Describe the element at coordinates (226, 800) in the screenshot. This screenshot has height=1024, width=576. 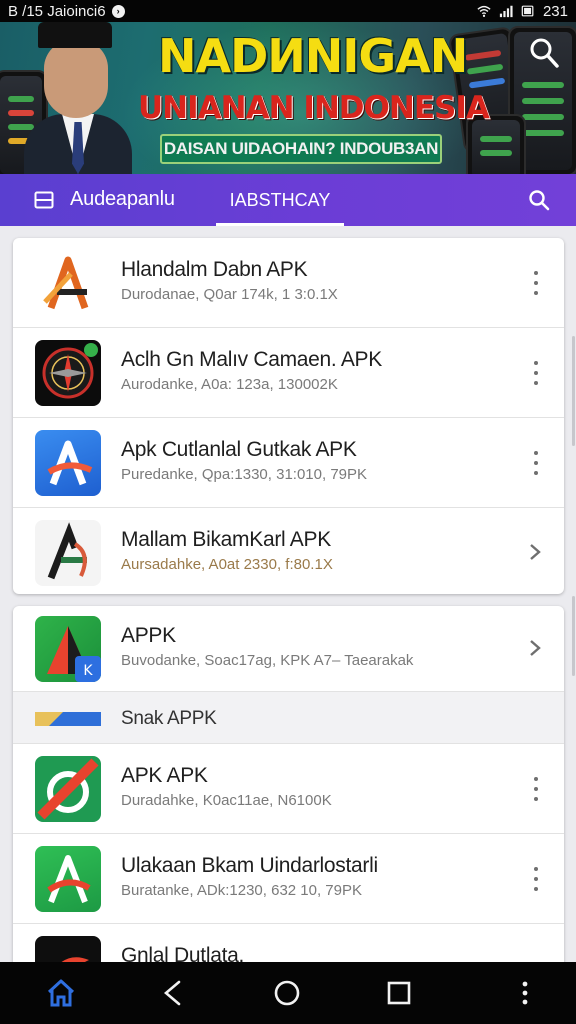
I see `app-meta: Duradahke, K0ac11ae, N6100K` at that location.